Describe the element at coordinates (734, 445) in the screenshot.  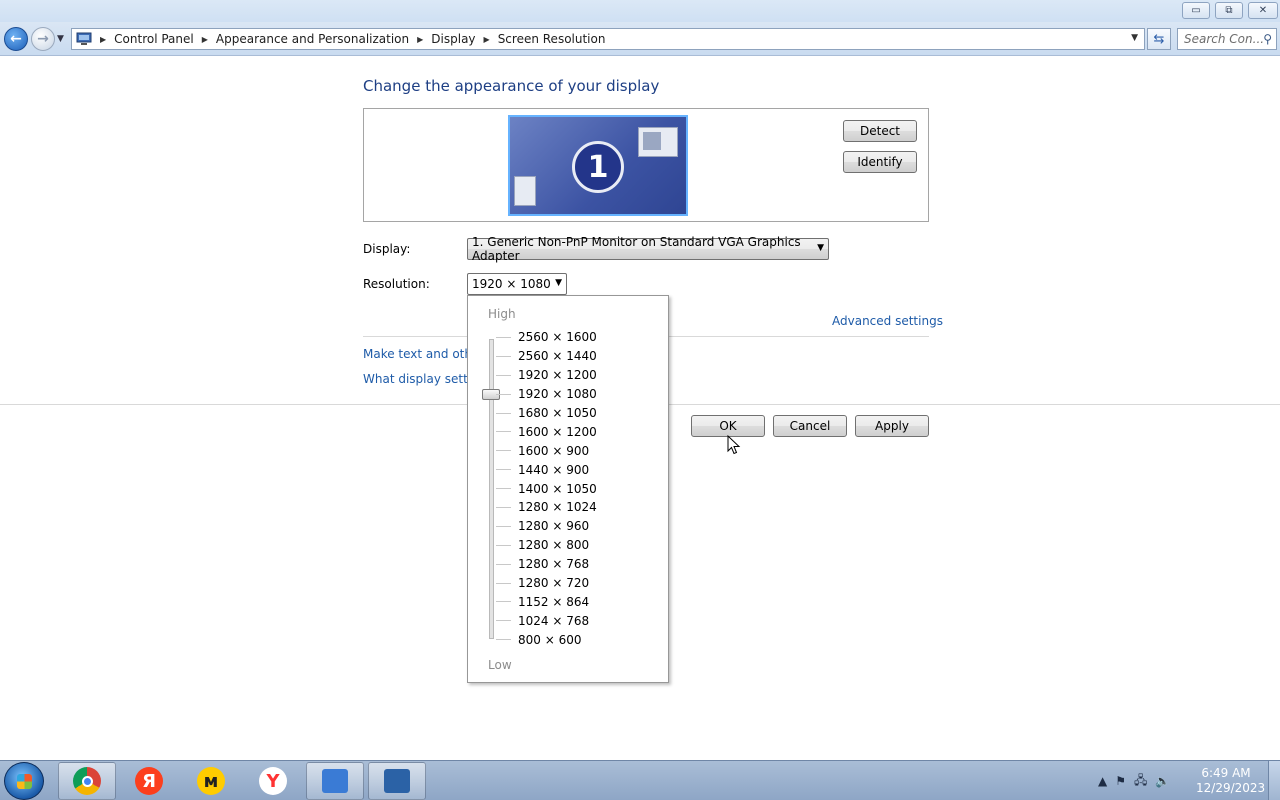
I see `mouse-cursor-icon` at that location.